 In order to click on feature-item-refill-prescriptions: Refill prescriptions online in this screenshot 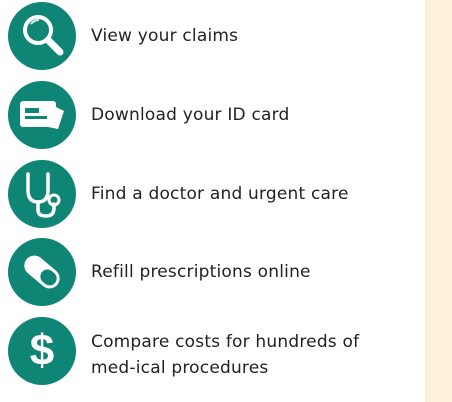, I will do `click(159, 272)`.